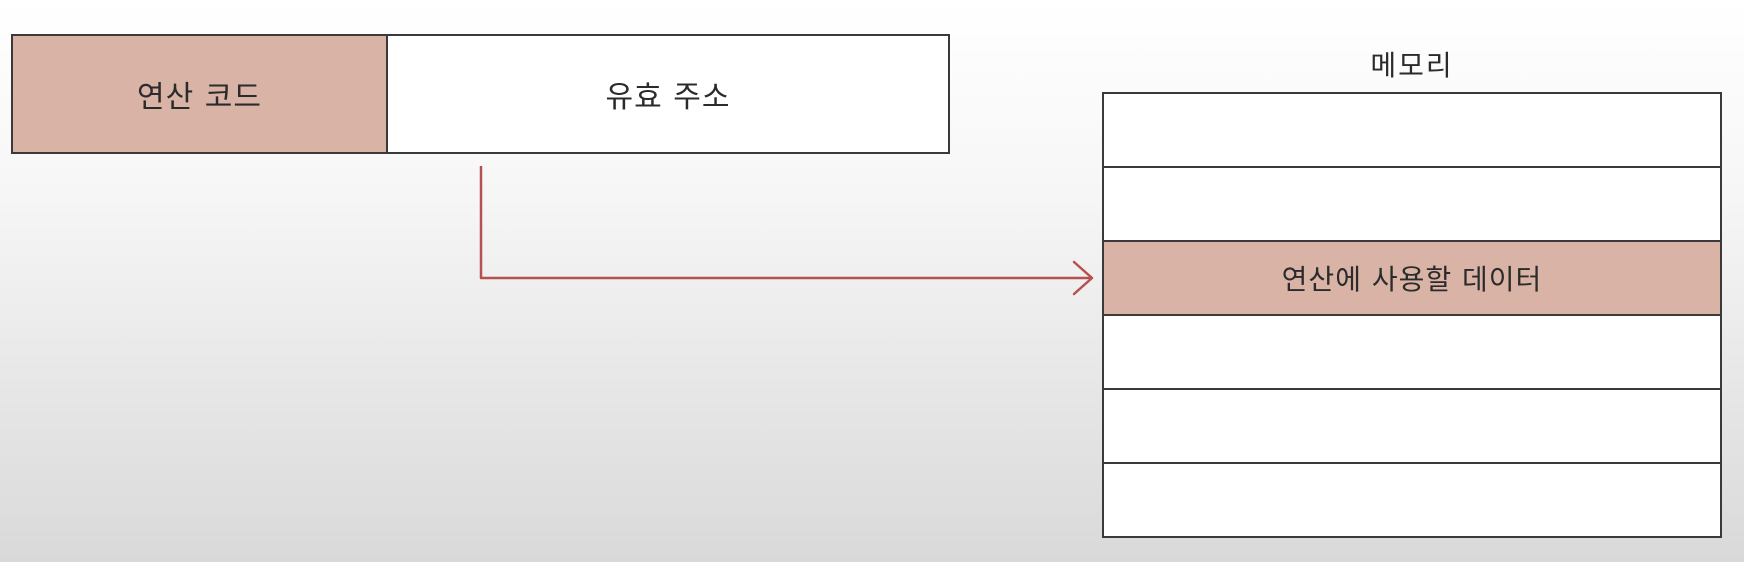  What do you see at coordinates (668, 94) in the screenshot?
I see `effective-address-field: 유효 주소` at bounding box center [668, 94].